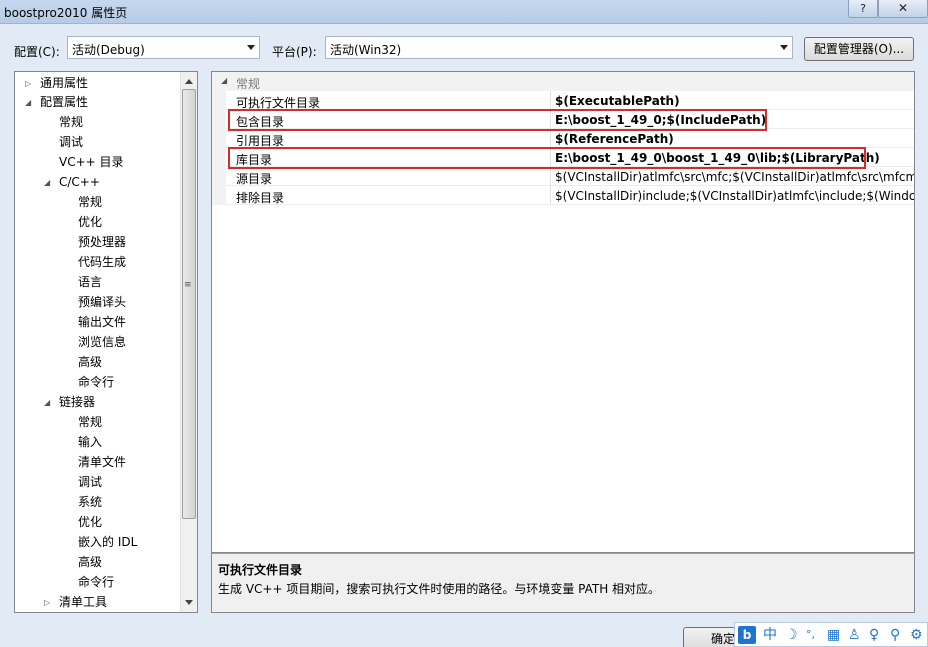 Image resolution: width=928 pixels, height=647 pixels. I want to click on skin-icon: ♙, so click(854, 635).